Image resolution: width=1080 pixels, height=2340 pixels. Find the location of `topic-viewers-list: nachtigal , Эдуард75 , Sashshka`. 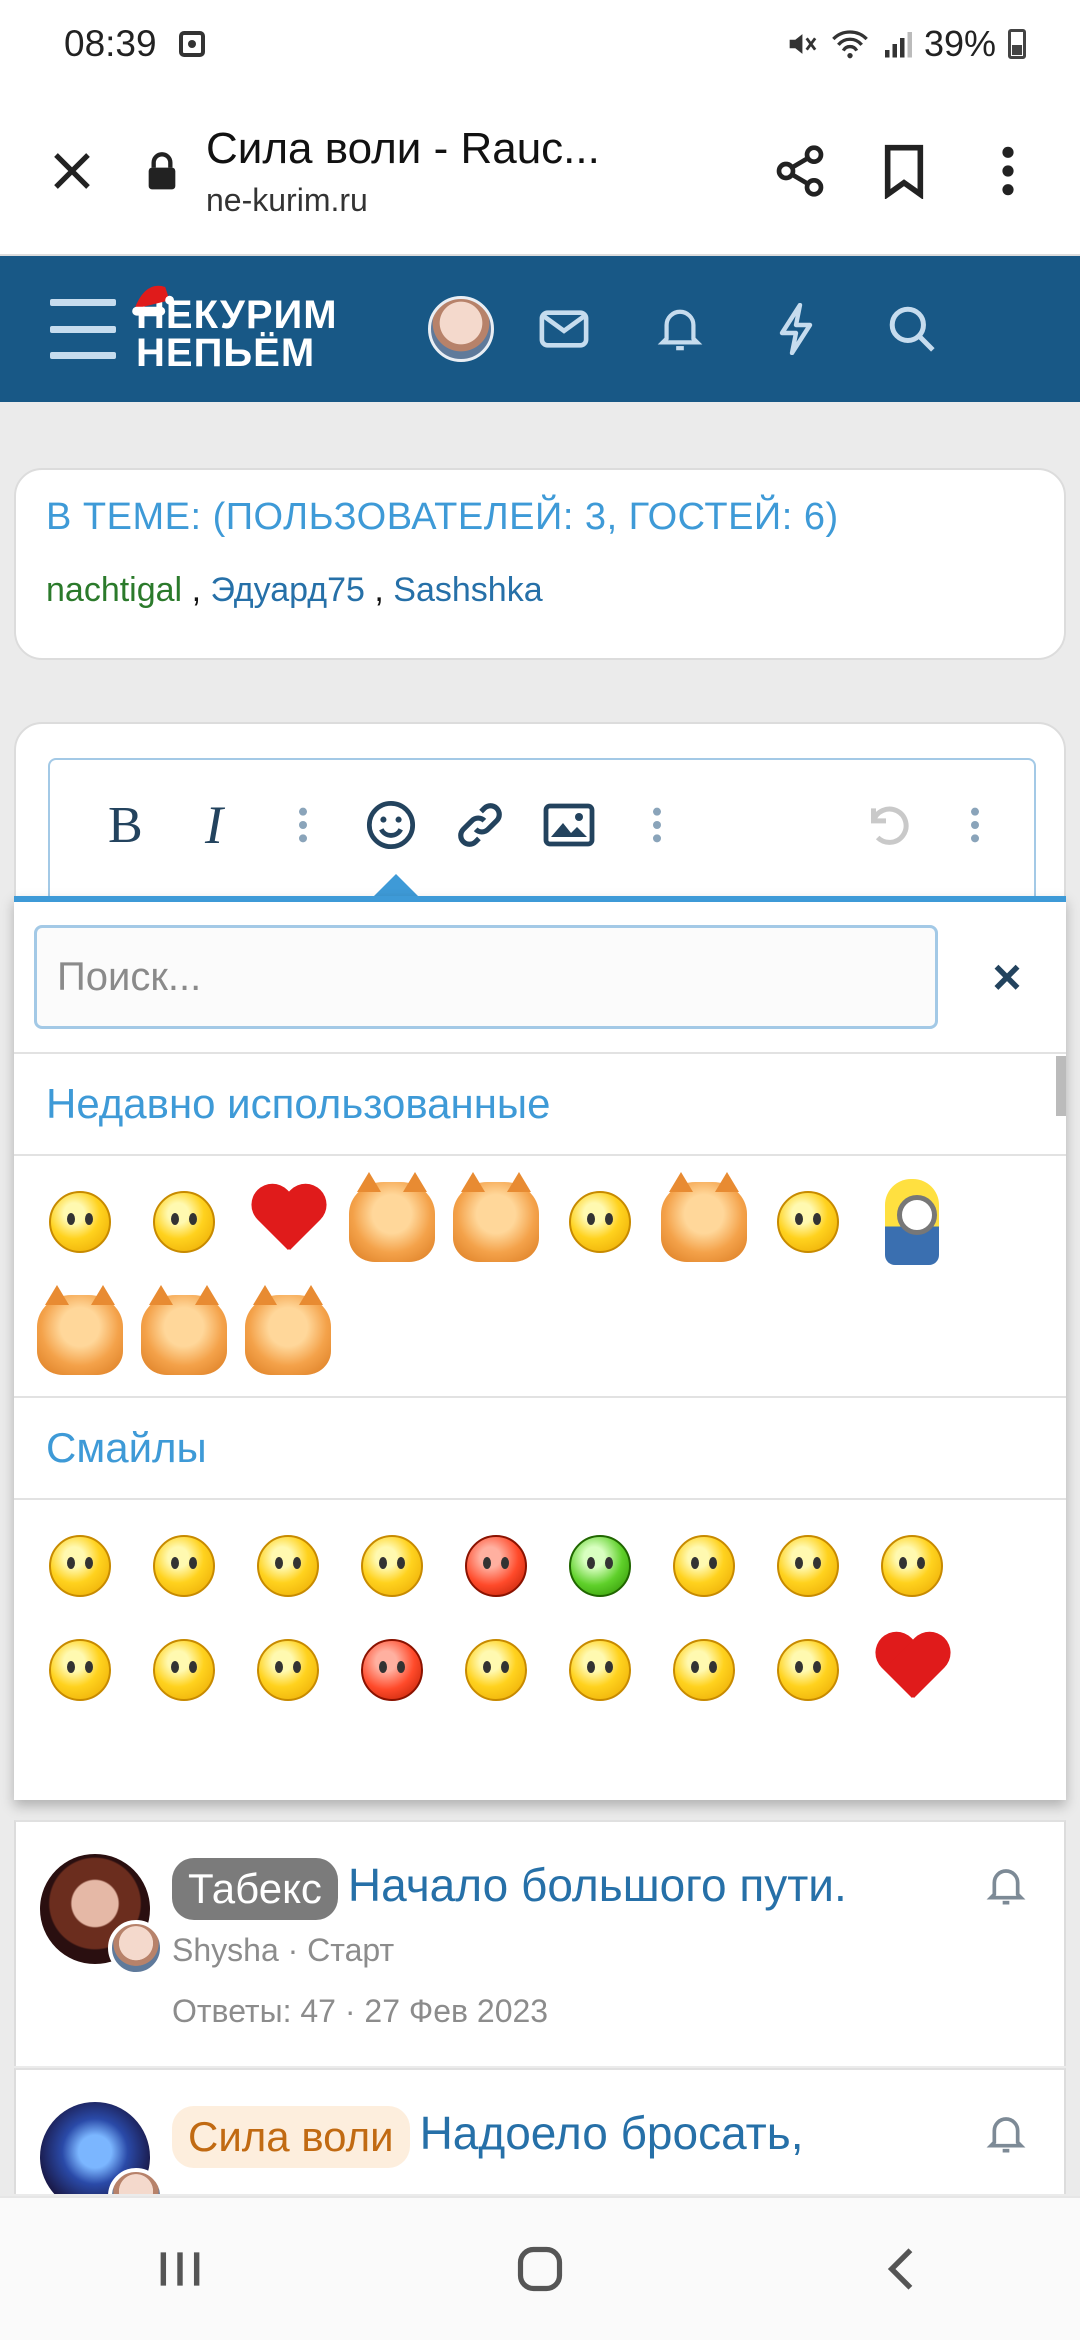

topic-viewers-list: nachtigal , Эдуард75 , Sashshka is located at coordinates (540, 590).